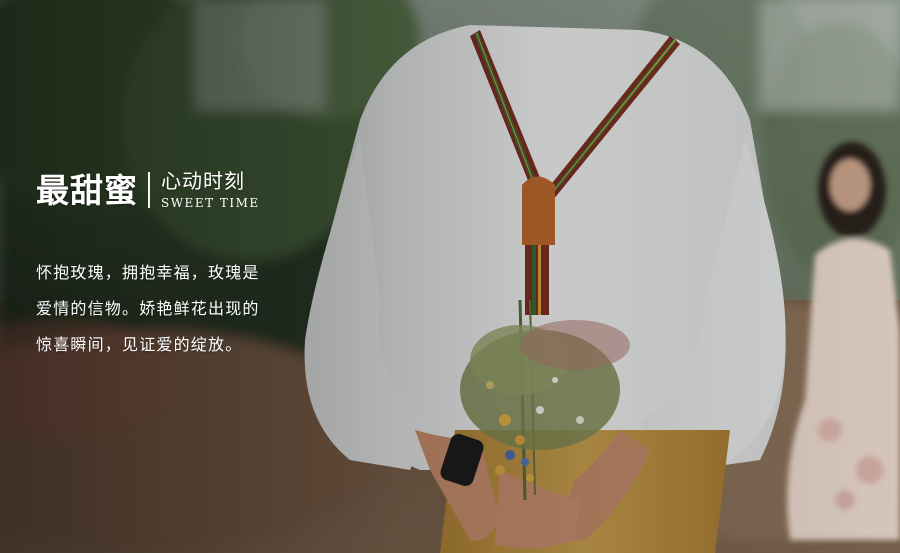 This screenshot has height=553, width=900. I want to click on subtitle: 心动时刻, so click(203, 181).